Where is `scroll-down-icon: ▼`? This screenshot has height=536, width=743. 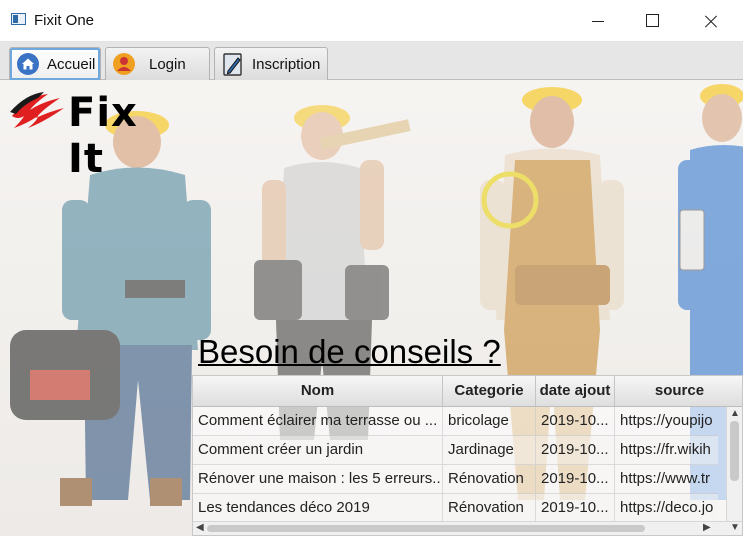 scroll-down-icon: ▼ is located at coordinates (735, 528).